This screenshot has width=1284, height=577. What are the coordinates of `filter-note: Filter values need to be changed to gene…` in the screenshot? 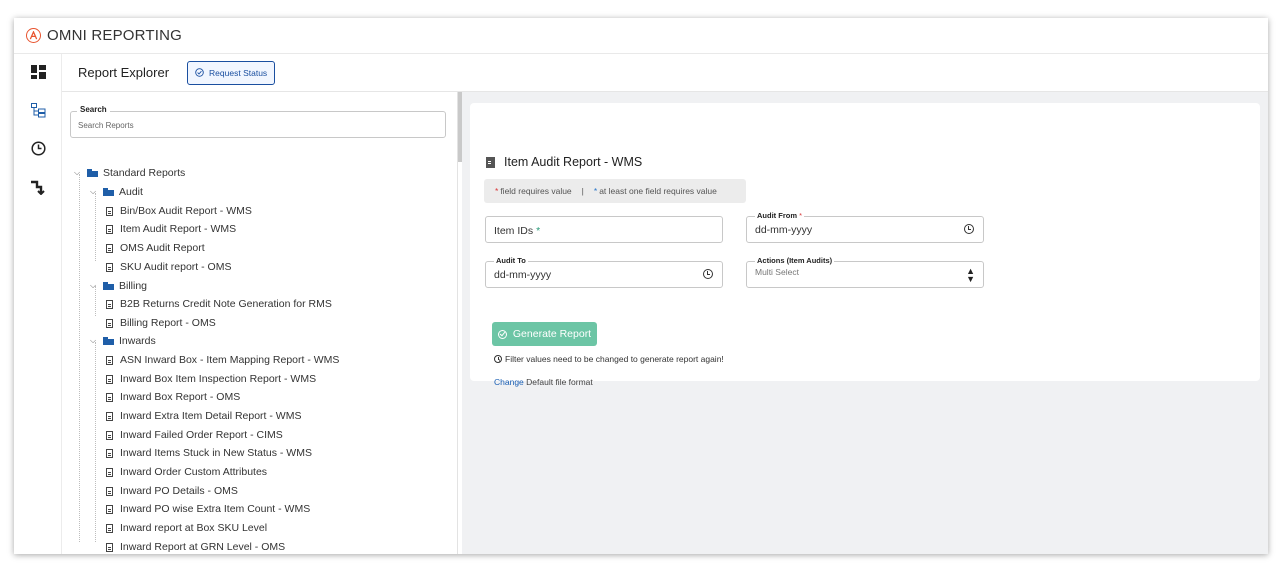 It's located at (609, 359).